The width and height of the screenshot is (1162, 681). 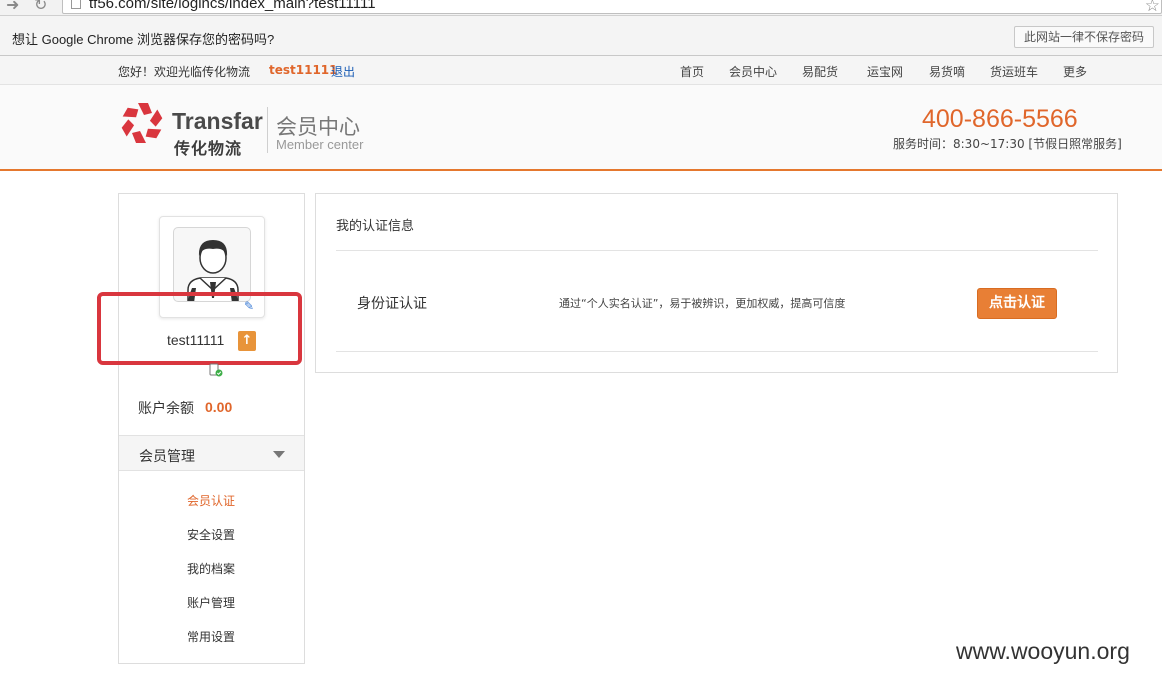 I want to click on panel-title: 我的认证信息, so click(x=375, y=226).